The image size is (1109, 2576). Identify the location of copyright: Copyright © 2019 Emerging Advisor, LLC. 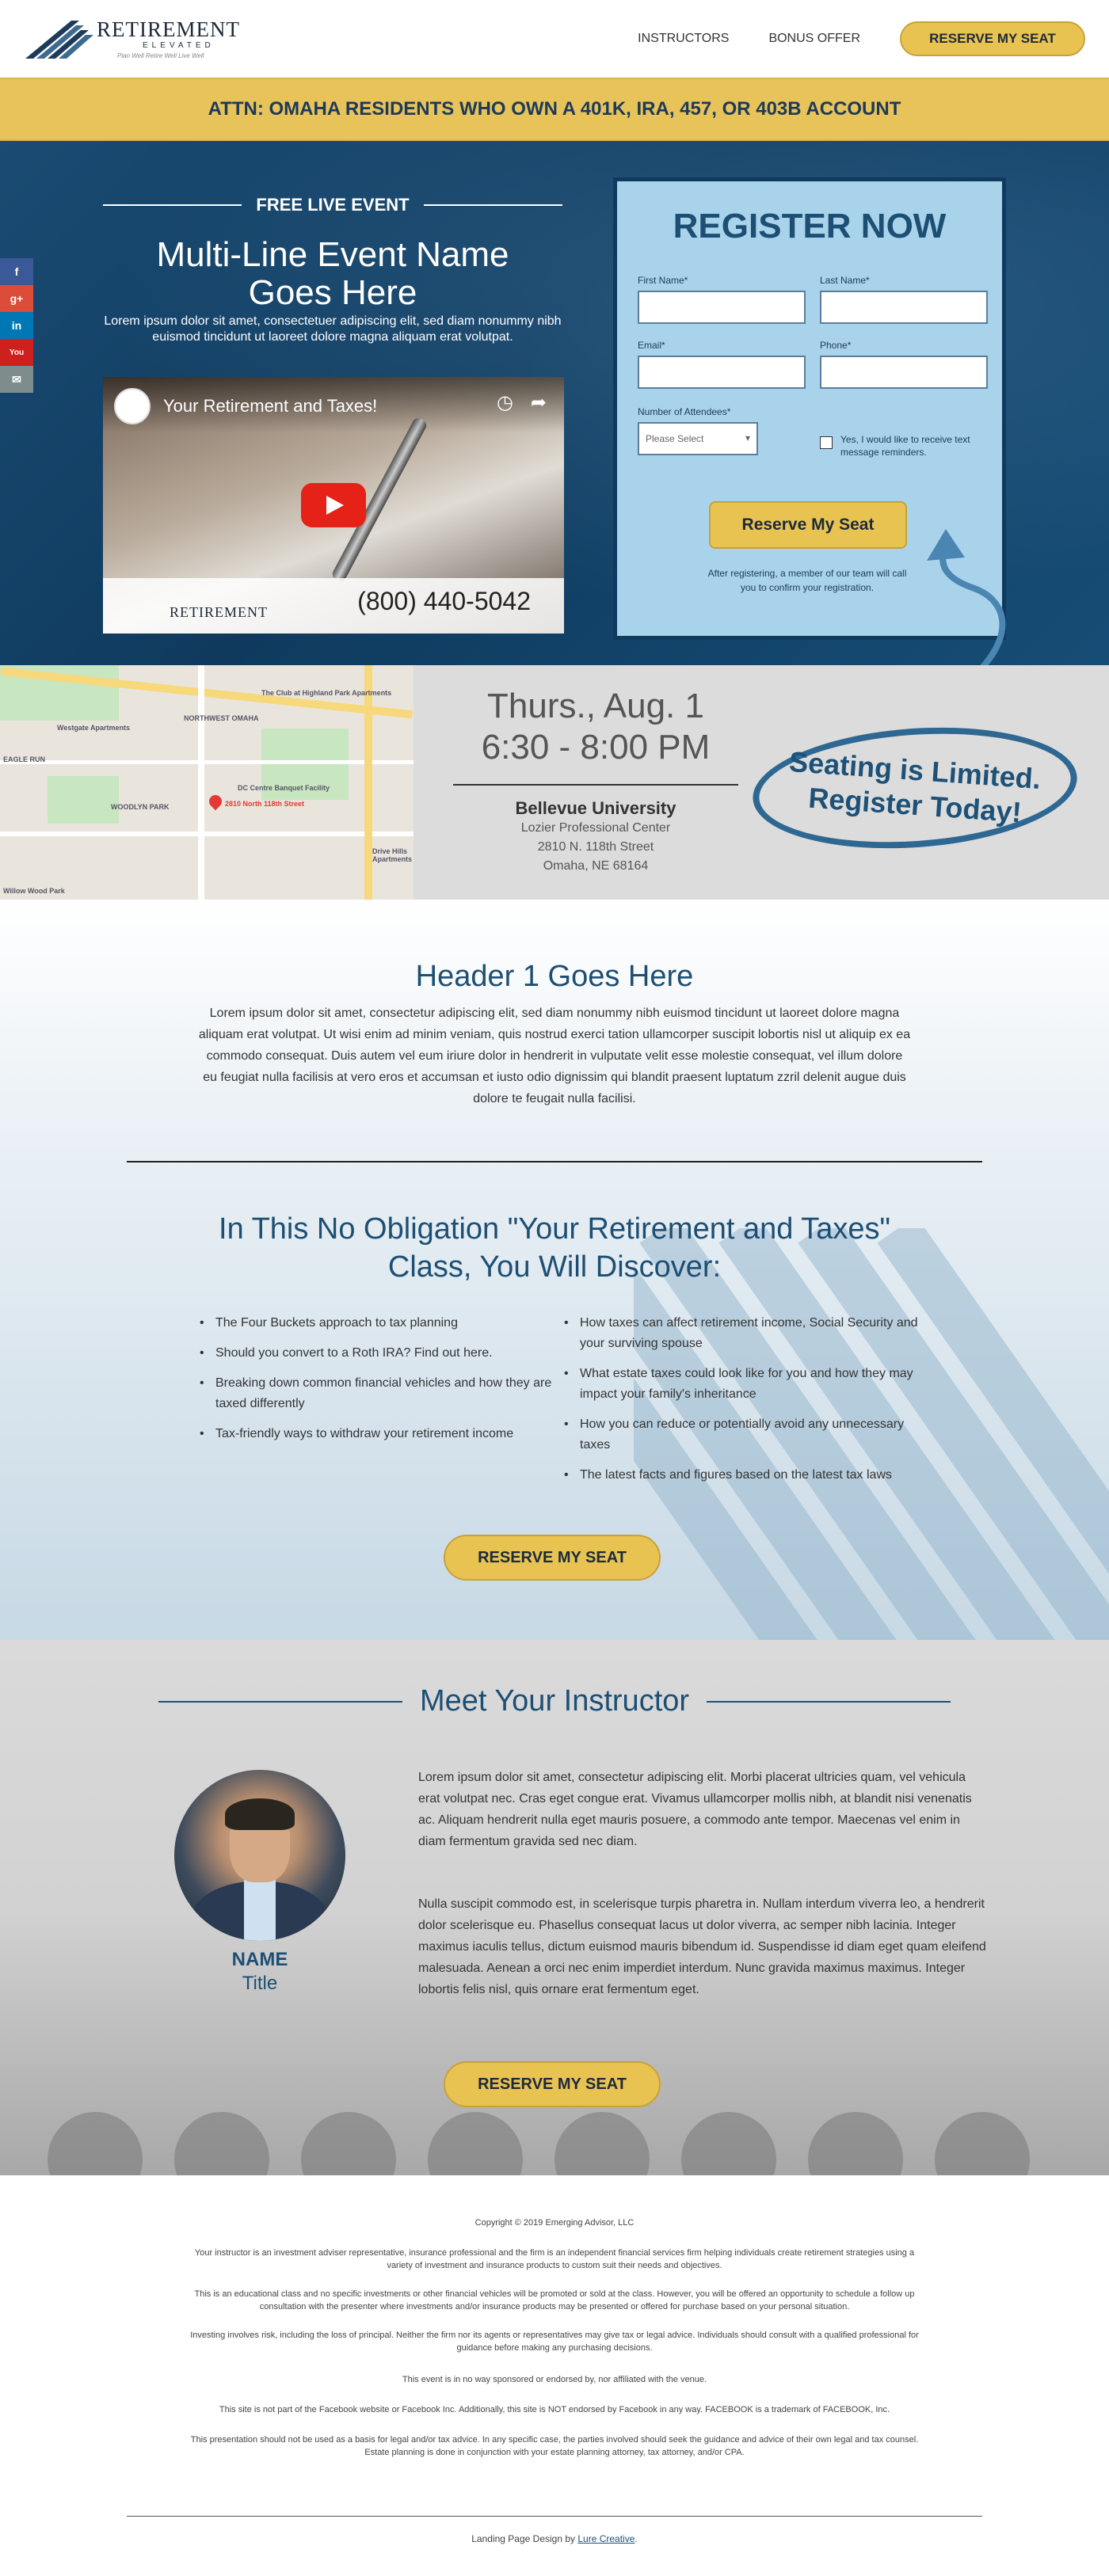
(554, 2223).